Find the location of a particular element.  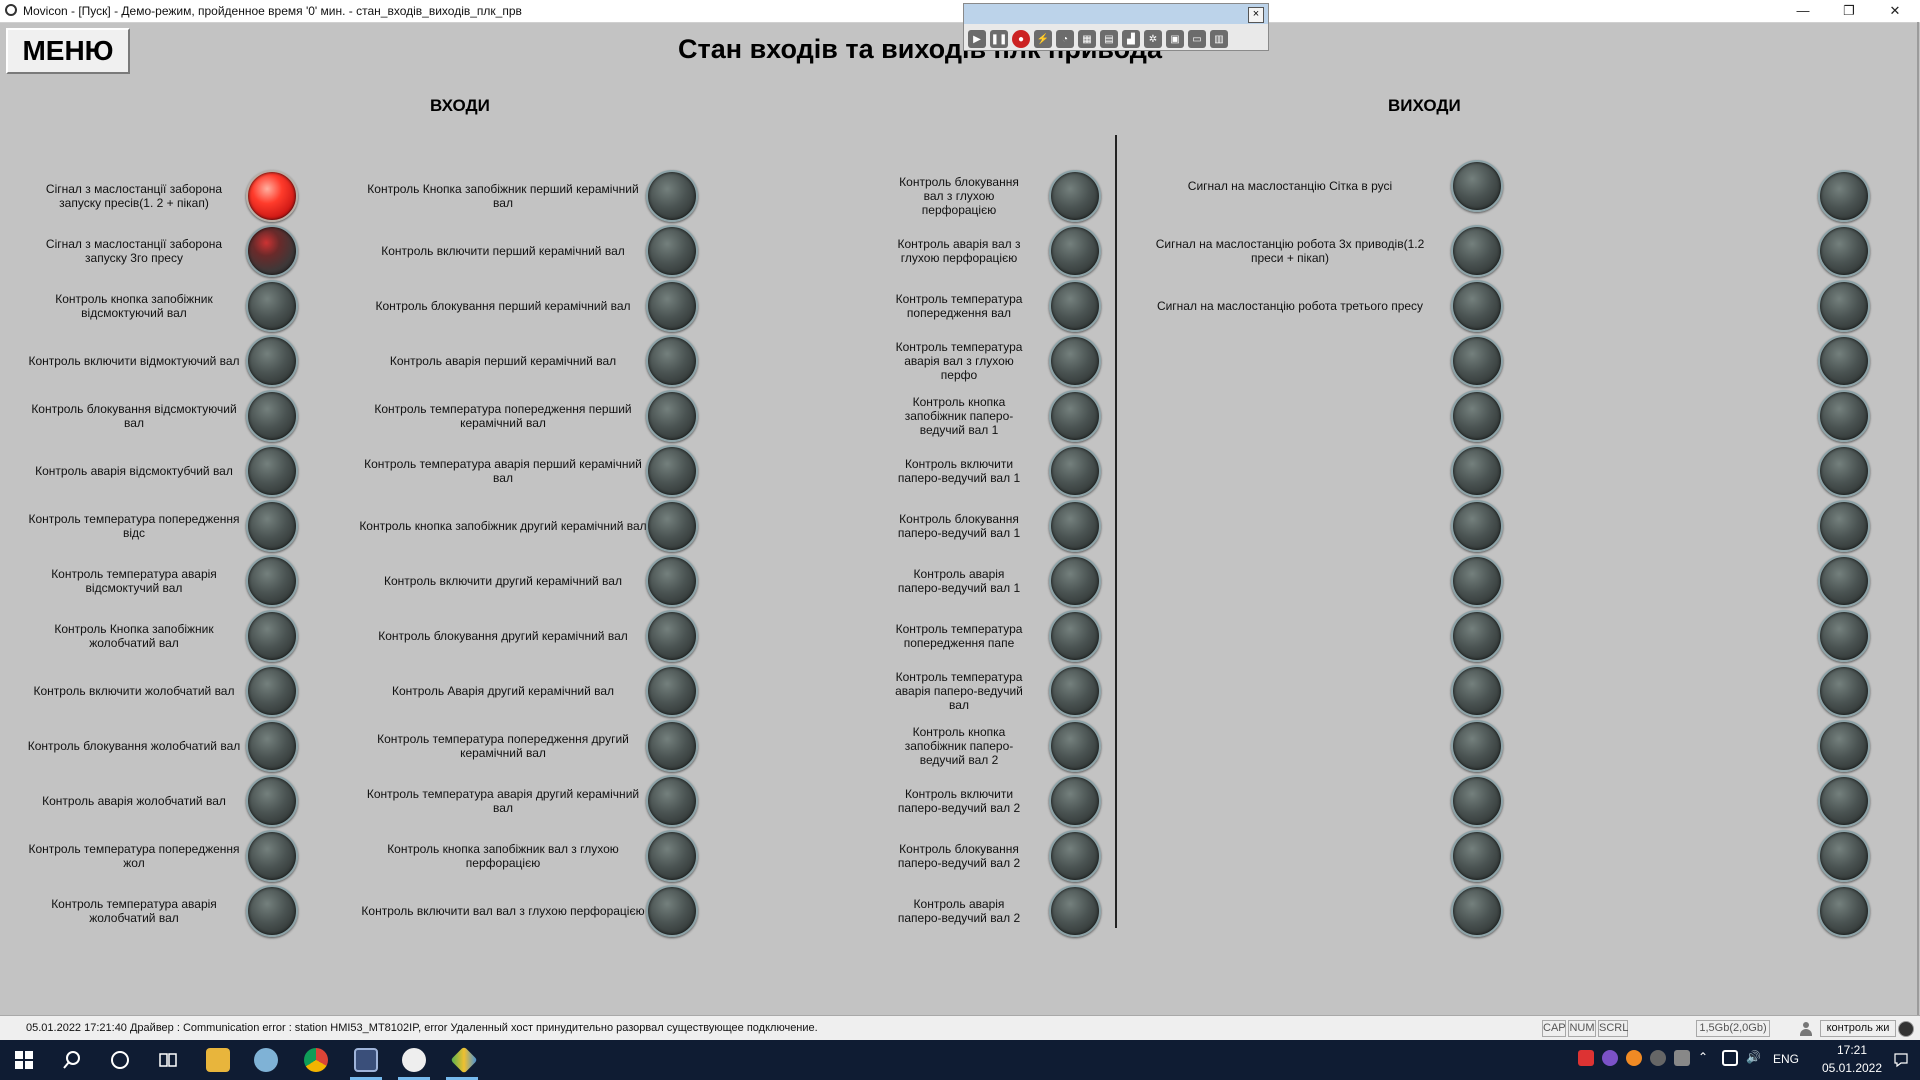

movicon-app-icon is located at coordinates (11, 10).